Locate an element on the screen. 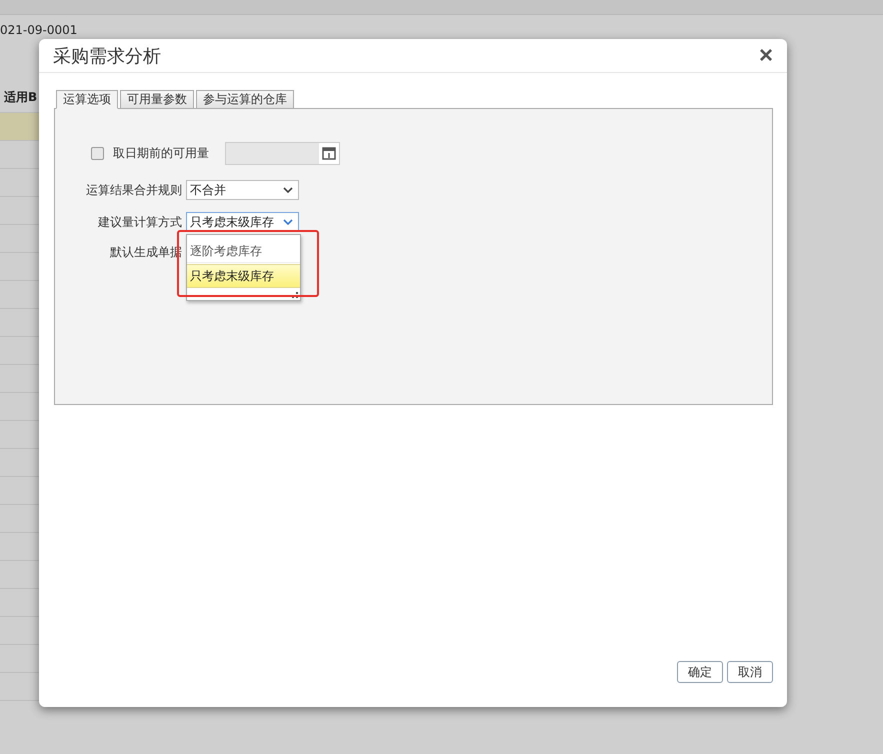  checkbox-label: 取日期前的可用量 is located at coordinates (161, 153).